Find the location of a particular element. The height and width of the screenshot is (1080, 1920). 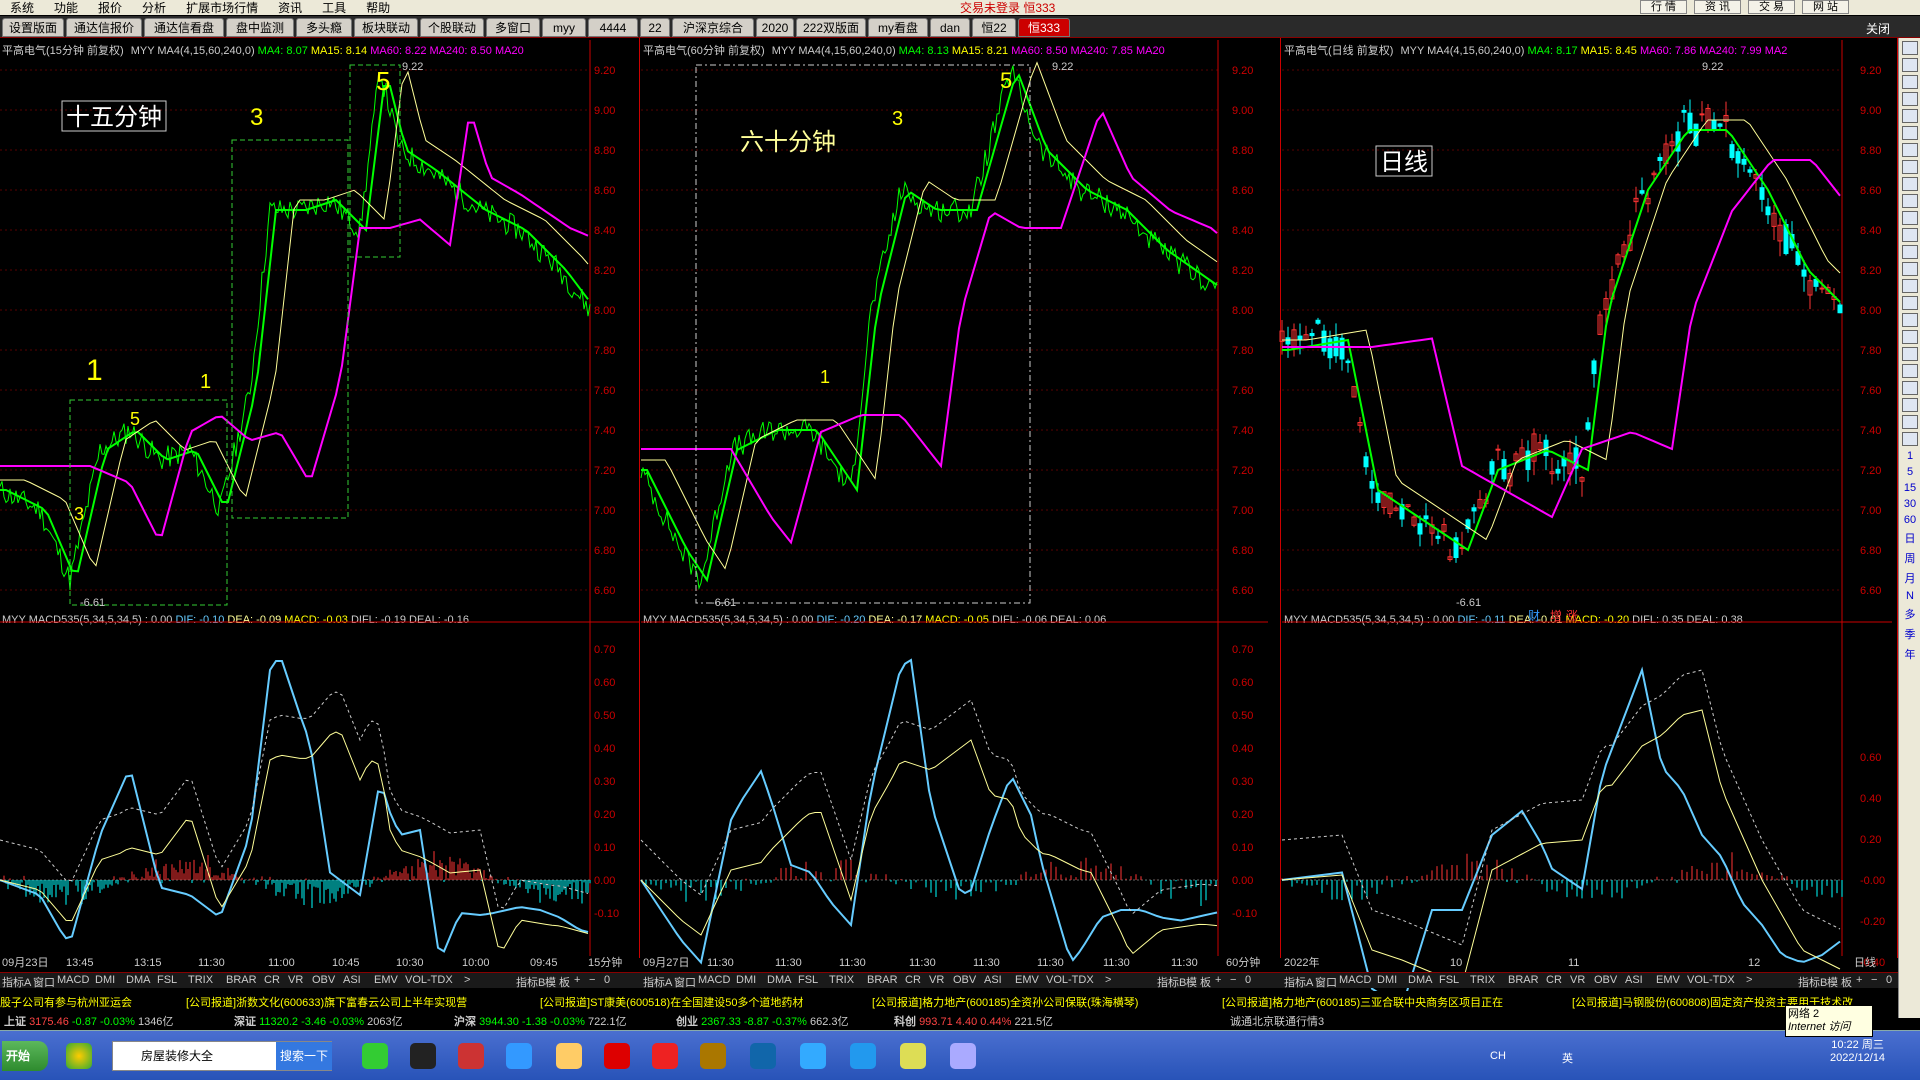

skype-icon is located at coordinates (863, 1056).